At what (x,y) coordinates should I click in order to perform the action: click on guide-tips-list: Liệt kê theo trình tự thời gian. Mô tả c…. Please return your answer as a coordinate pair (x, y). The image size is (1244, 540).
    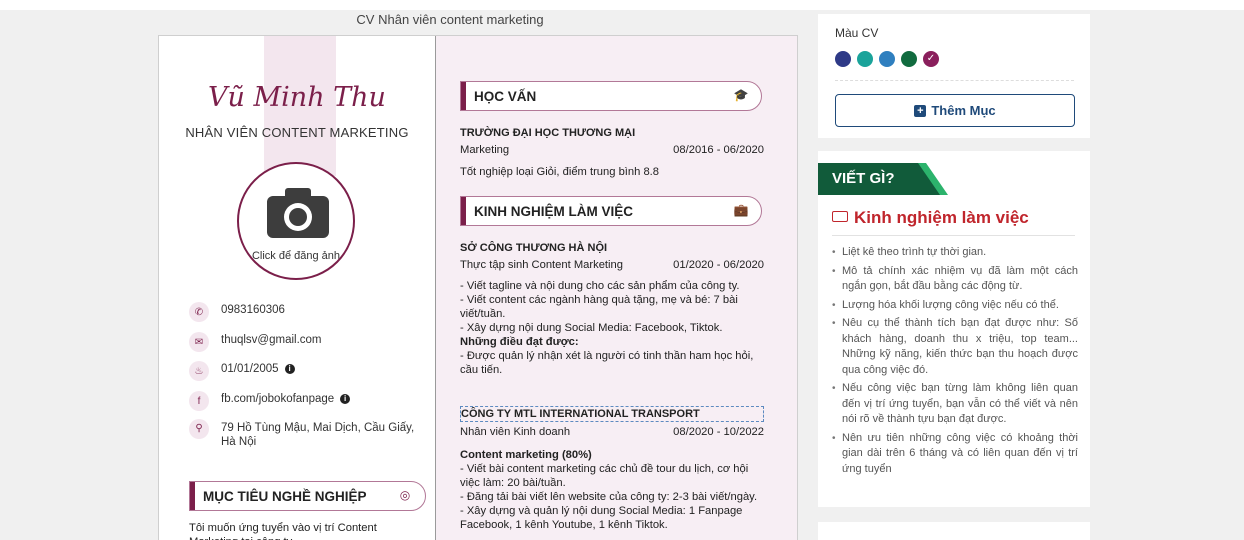
    Looking at the image, I should click on (955, 362).